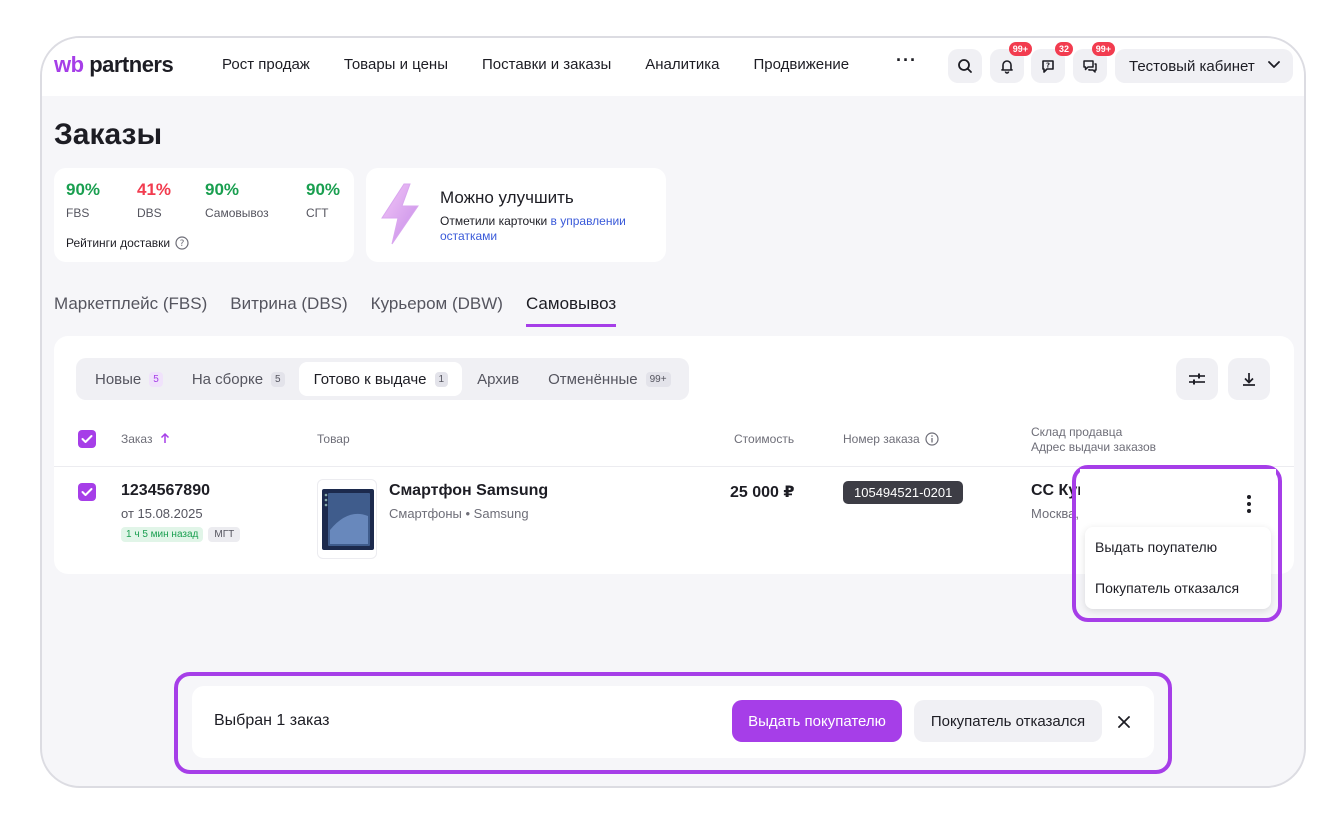 The height and width of the screenshot is (824, 1344). Describe the element at coordinates (78, 213) in the screenshot. I see `rating-label: FBS` at that location.